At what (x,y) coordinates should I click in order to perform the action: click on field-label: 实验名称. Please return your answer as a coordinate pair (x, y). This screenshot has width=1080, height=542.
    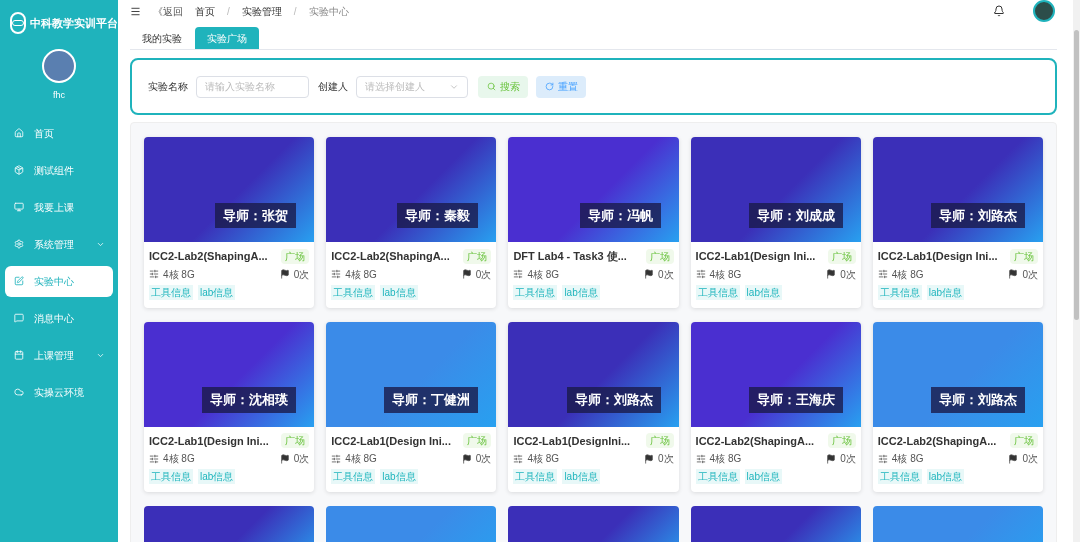
    Looking at the image, I should click on (168, 87).